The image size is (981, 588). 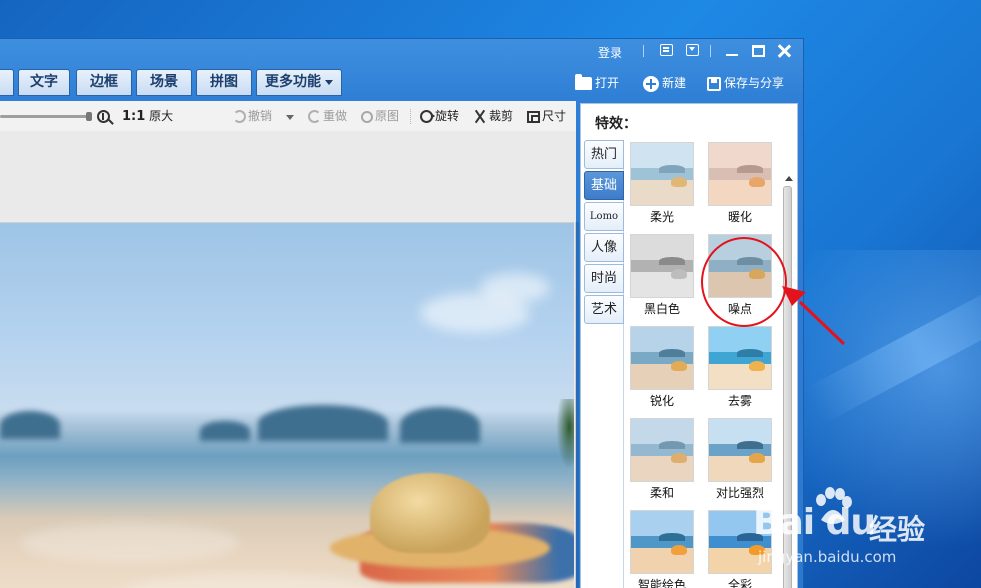 What do you see at coordinates (865, 525) in the screenshot?
I see `baidu-watermark: Bai du 经验 jingyan.baidu.com` at bounding box center [865, 525].